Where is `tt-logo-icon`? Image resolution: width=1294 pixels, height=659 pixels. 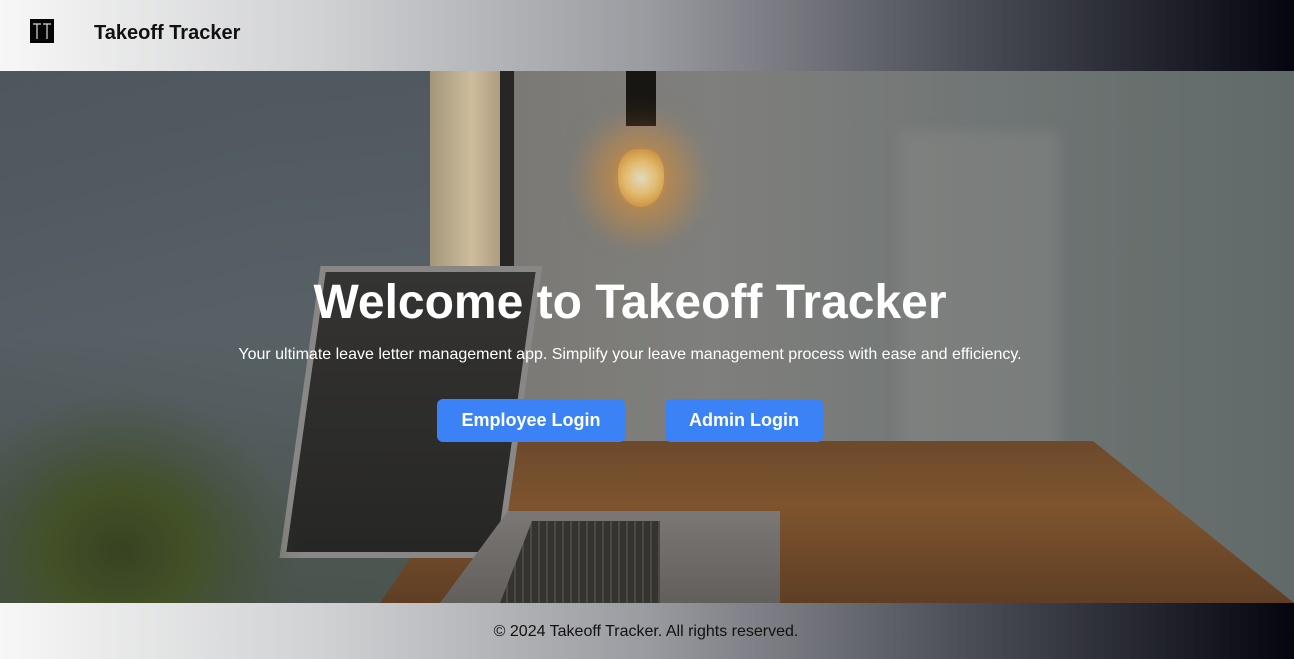 tt-logo-icon is located at coordinates (42, 31).